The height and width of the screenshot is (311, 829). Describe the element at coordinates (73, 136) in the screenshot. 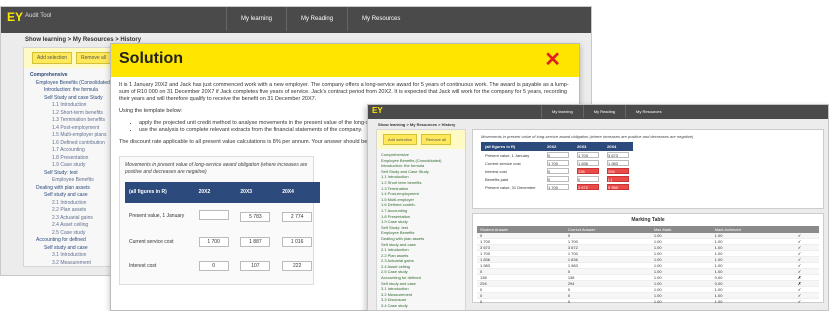

I see `tree-item: 1.5 Multi-employer plans` at that location.